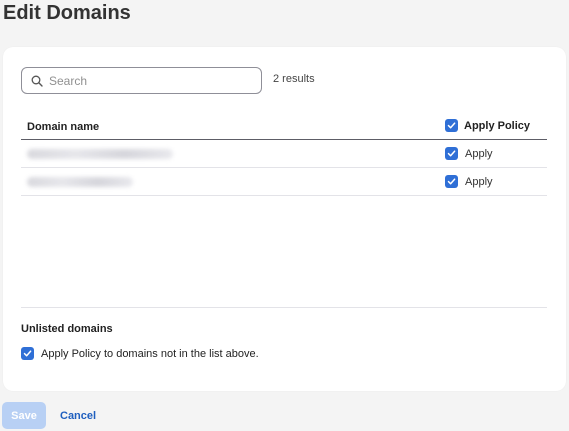 The width and height of the screenshot is (569, 431). What do you see at coordinates (284, 127) in the screenshot?
I see `table-header: Domain name Apply Policy` at bounding box center [284, 127].